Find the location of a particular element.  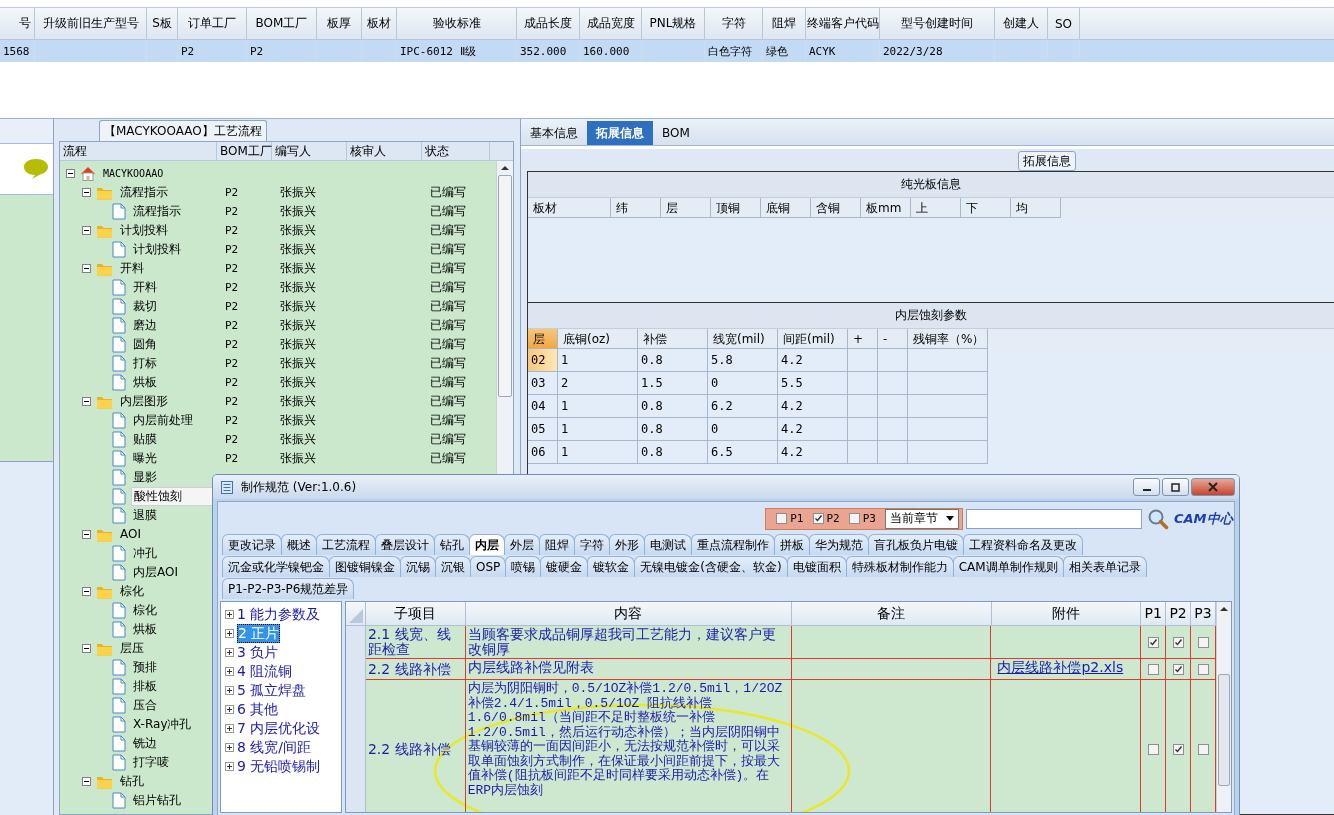

table-cell: 6.2 is located at coordinates (743, 406).